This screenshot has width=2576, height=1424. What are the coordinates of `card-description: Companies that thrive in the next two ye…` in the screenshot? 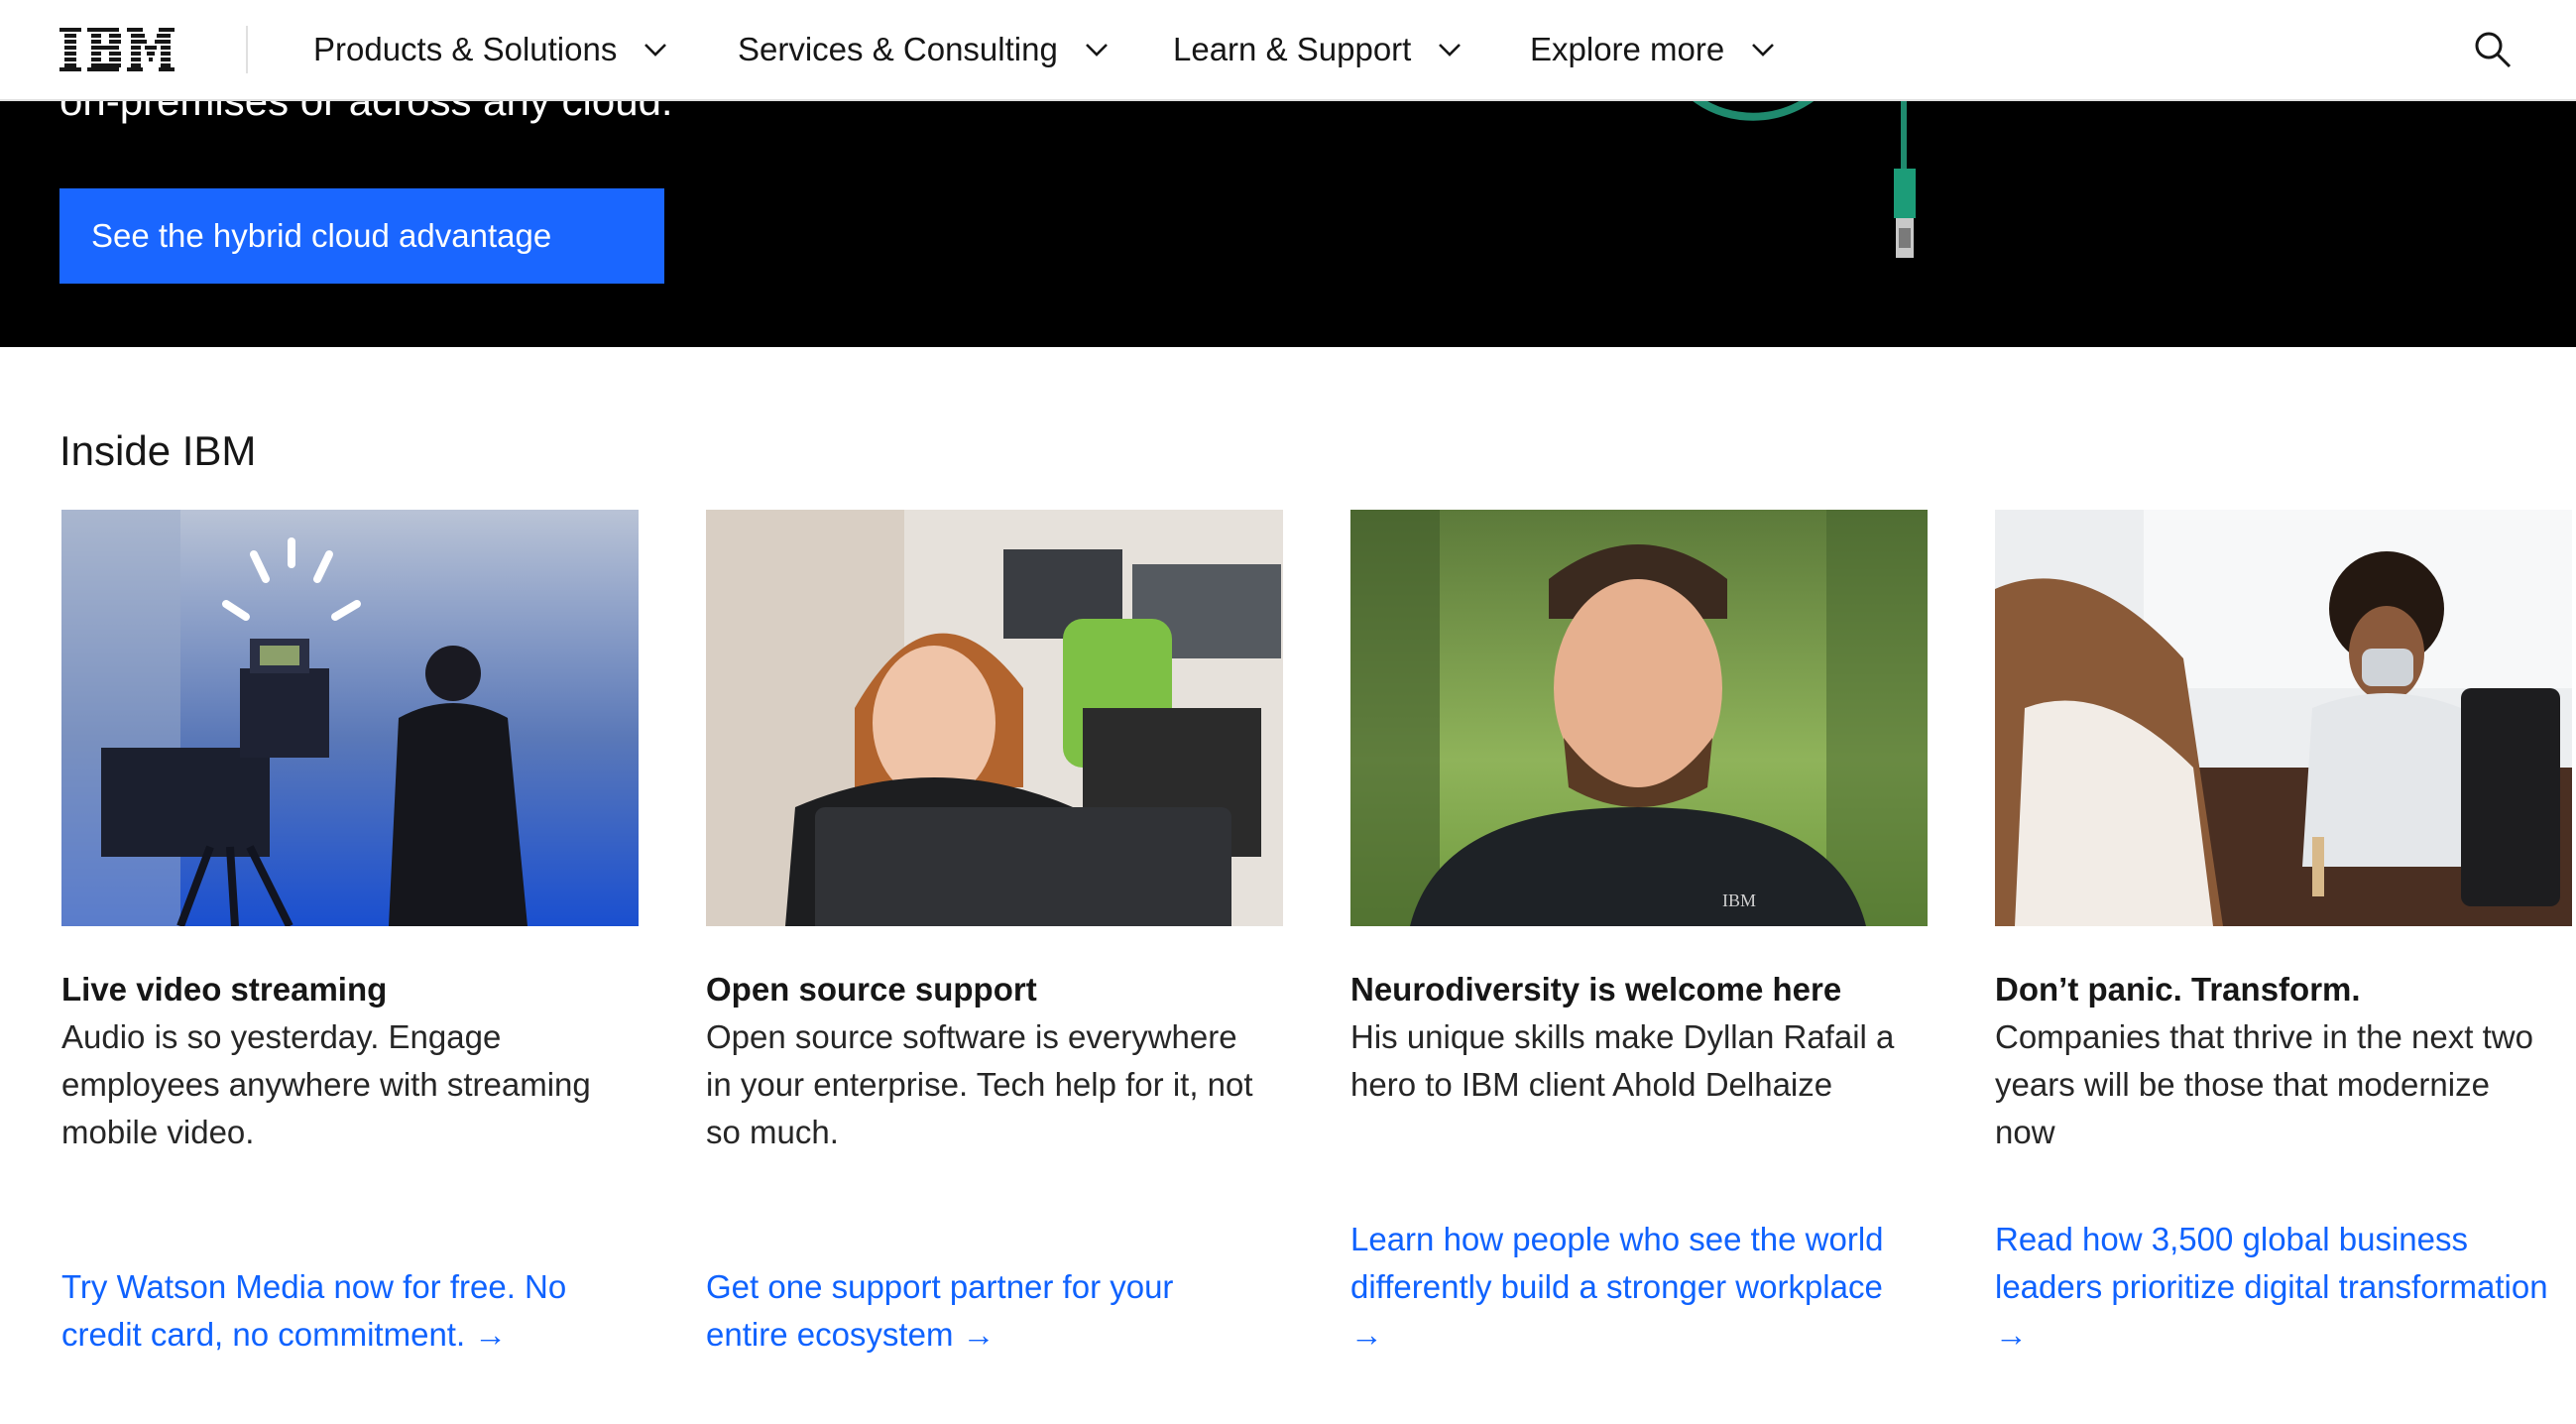 It's located at (2264, 1084).